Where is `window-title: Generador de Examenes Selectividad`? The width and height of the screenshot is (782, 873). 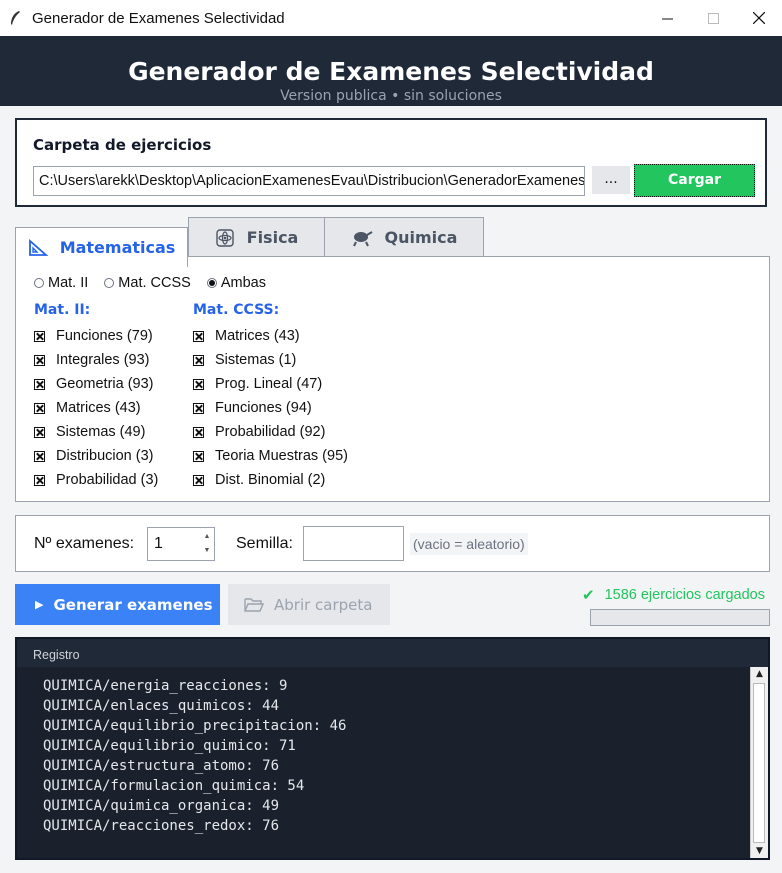 window-title: Generador de Examenes Selectividad is located at coordinates (158, 18).